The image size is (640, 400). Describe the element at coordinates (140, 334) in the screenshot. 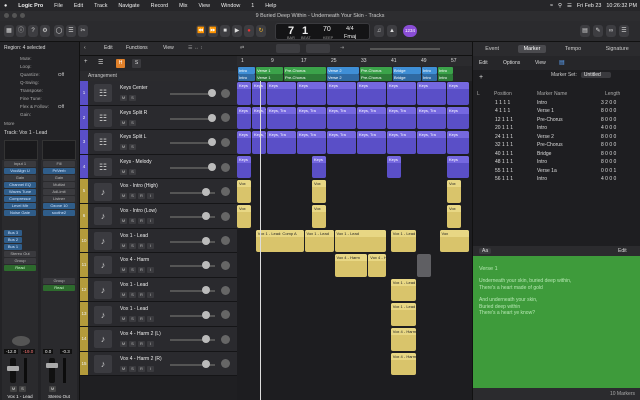

I see `track-name: Vox 4 - Harm 2 (L)` at that location.